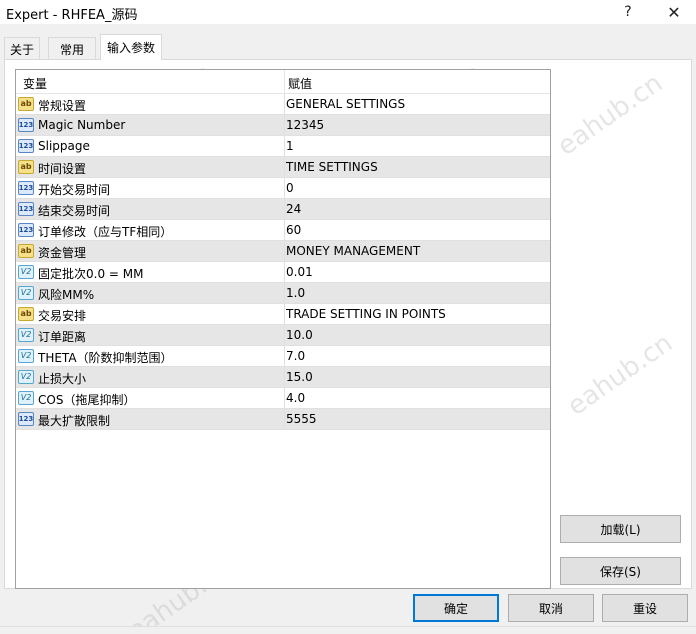 The width and height of the screenshot is (696, 634). I want to click on parameter-value: TRADE SETTING IN POINTS, so click(366, 314).